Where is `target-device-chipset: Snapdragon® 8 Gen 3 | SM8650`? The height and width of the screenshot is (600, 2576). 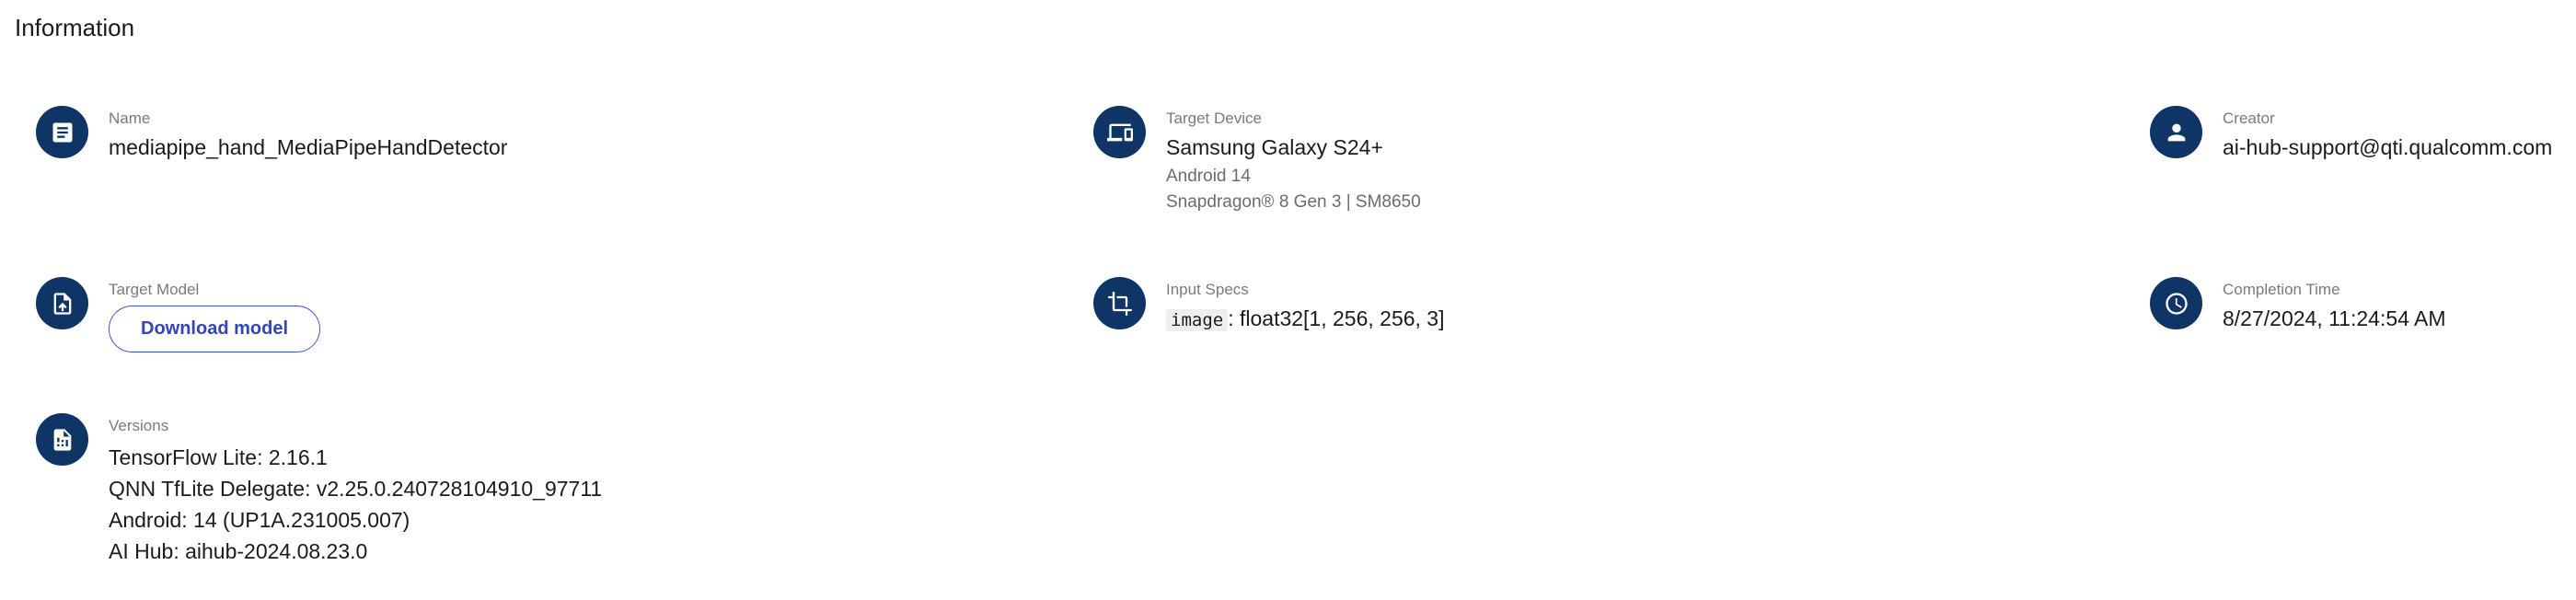 target-device-chipset: Snapdragon® 8 Gen 3 | SM8650 is located at coordinates (1293, 202).